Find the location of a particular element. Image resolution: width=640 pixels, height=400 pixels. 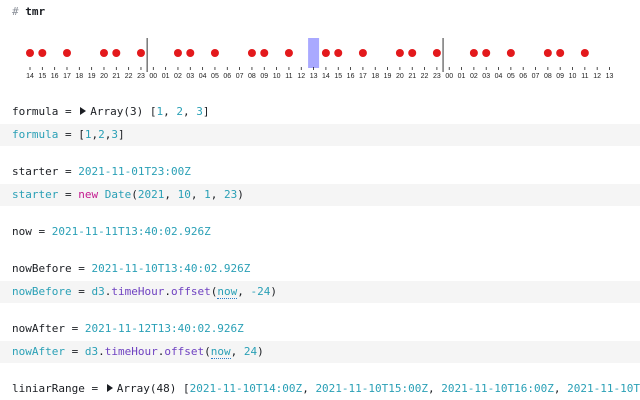

hour-tick-label: 11 is located at coordinates (584, 76).